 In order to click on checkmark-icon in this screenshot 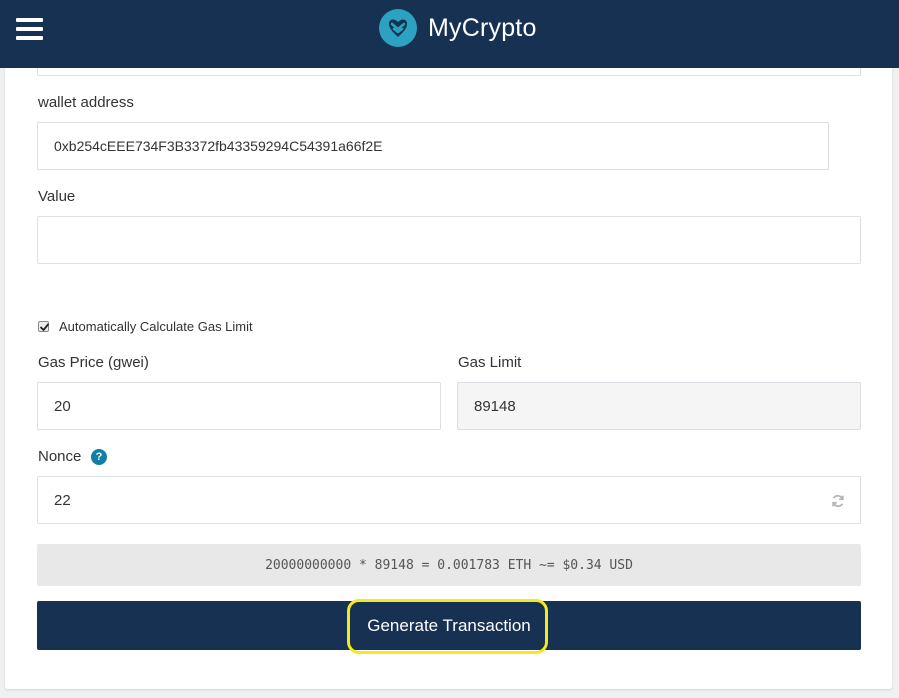, I will do `click(44, 327)`.